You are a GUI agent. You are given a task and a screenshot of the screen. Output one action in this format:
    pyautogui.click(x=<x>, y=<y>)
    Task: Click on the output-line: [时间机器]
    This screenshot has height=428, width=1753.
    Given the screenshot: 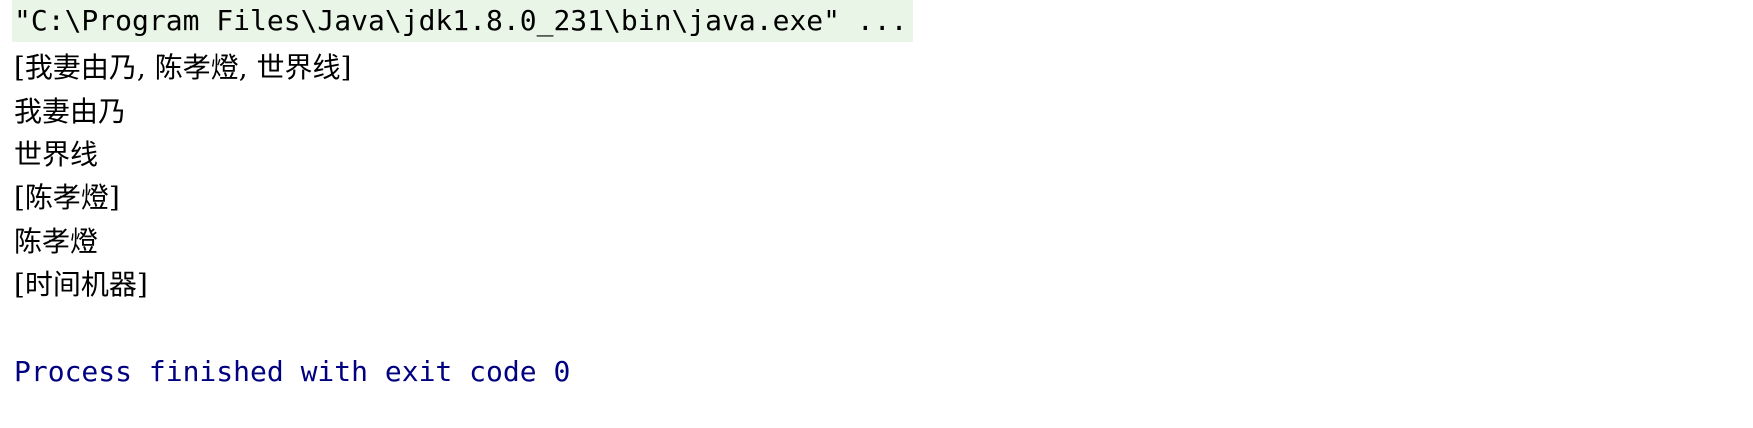 What is the action you would take?
    pyautogui.click(x=81, y=284)
    